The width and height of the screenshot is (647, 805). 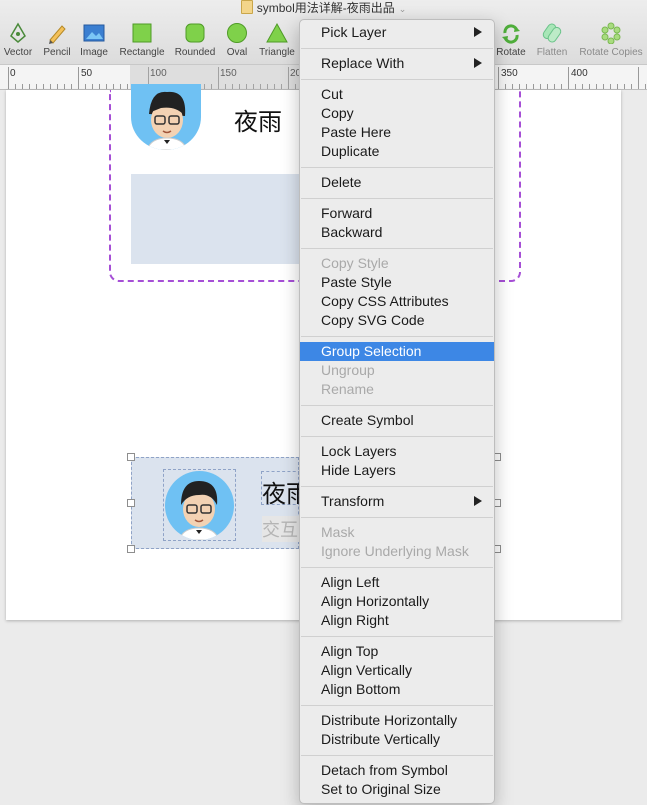 I want to click on menu-item-label: Replace With, so click(x=363, y=63).